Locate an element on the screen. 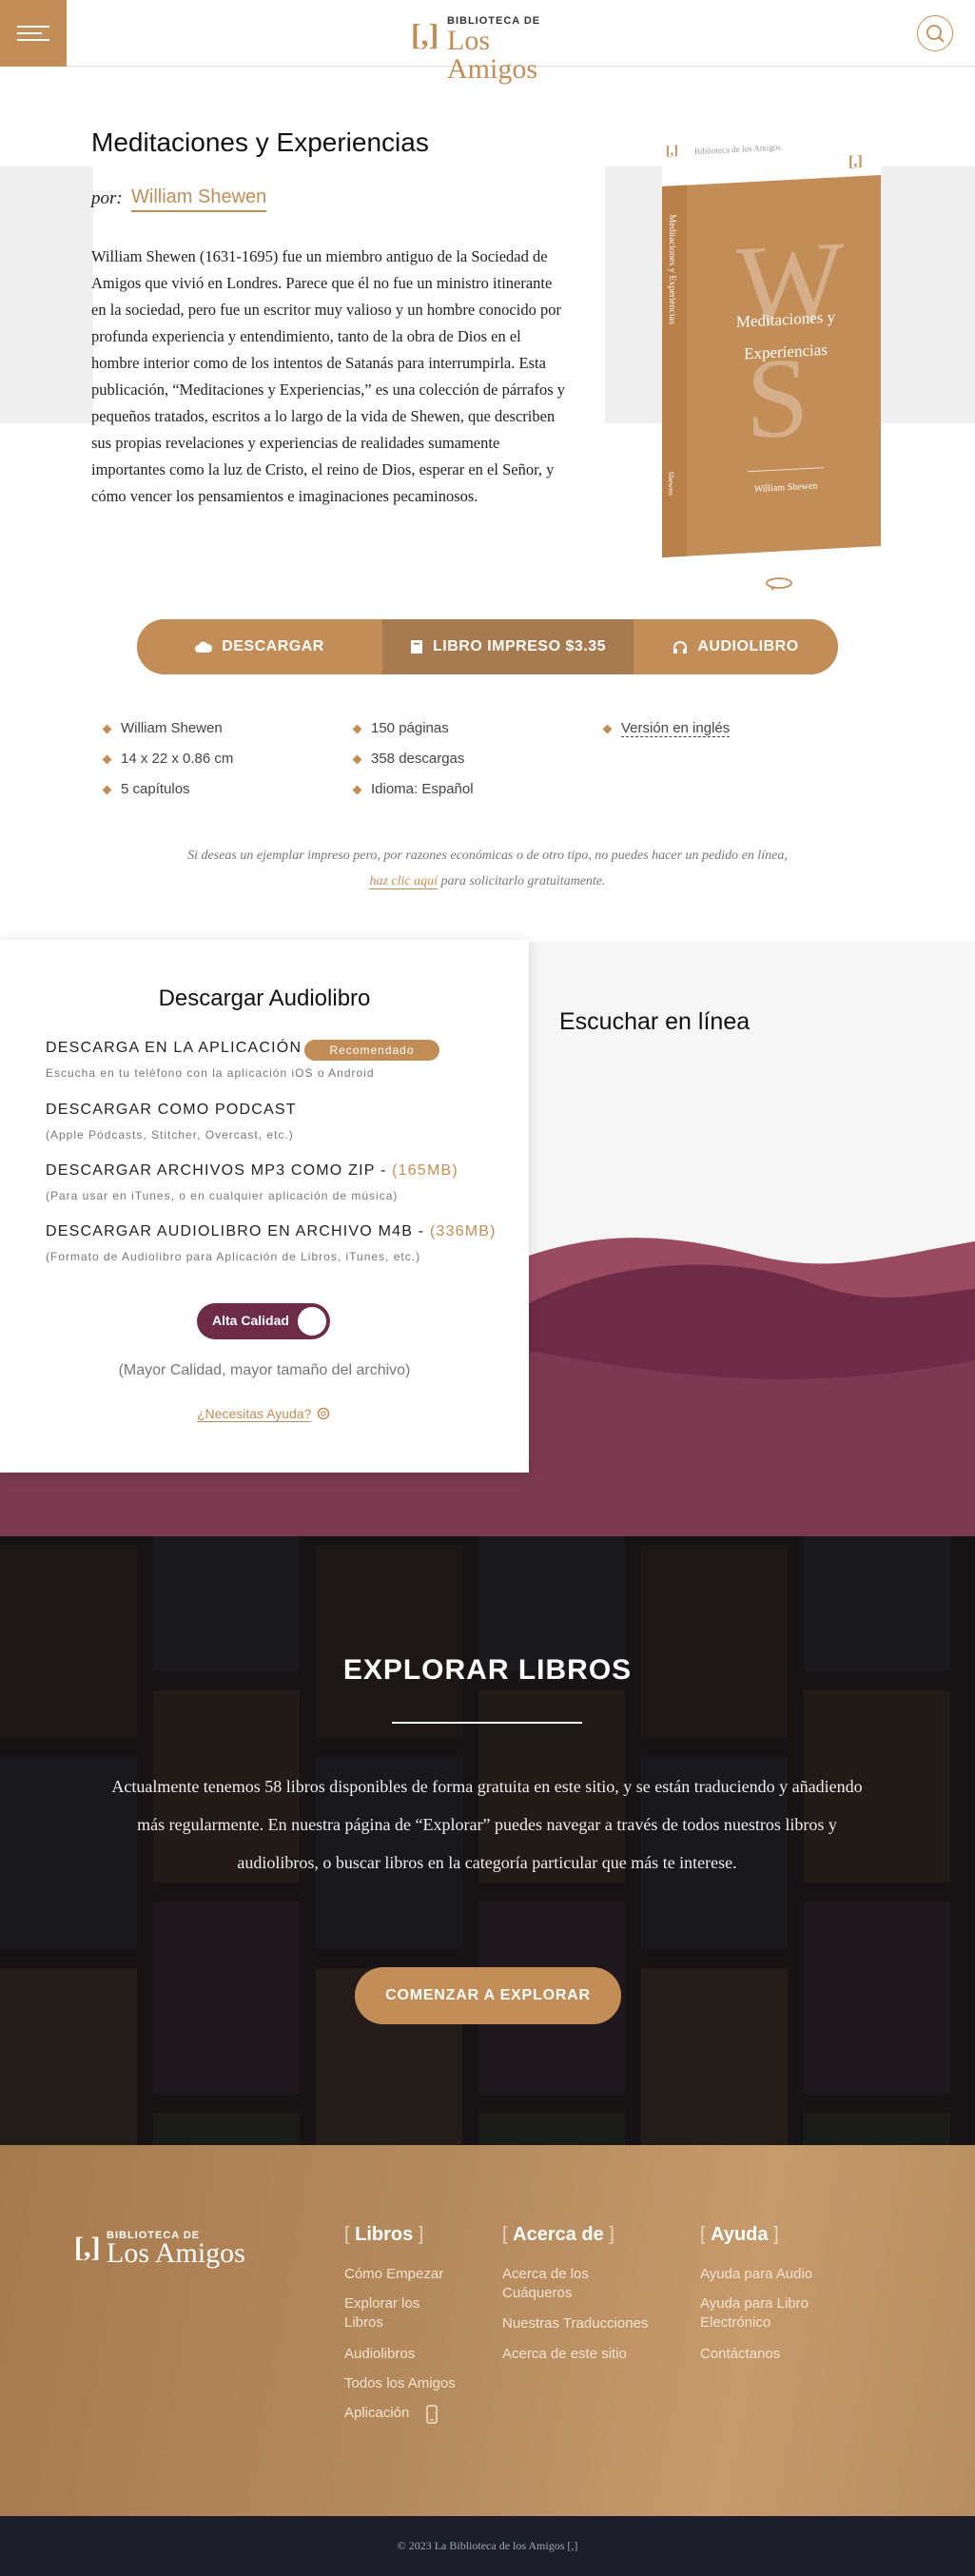 The image size is (975, 2576). listen-online-panel: Escuchar en línea is located at coordinates (752, 1239).